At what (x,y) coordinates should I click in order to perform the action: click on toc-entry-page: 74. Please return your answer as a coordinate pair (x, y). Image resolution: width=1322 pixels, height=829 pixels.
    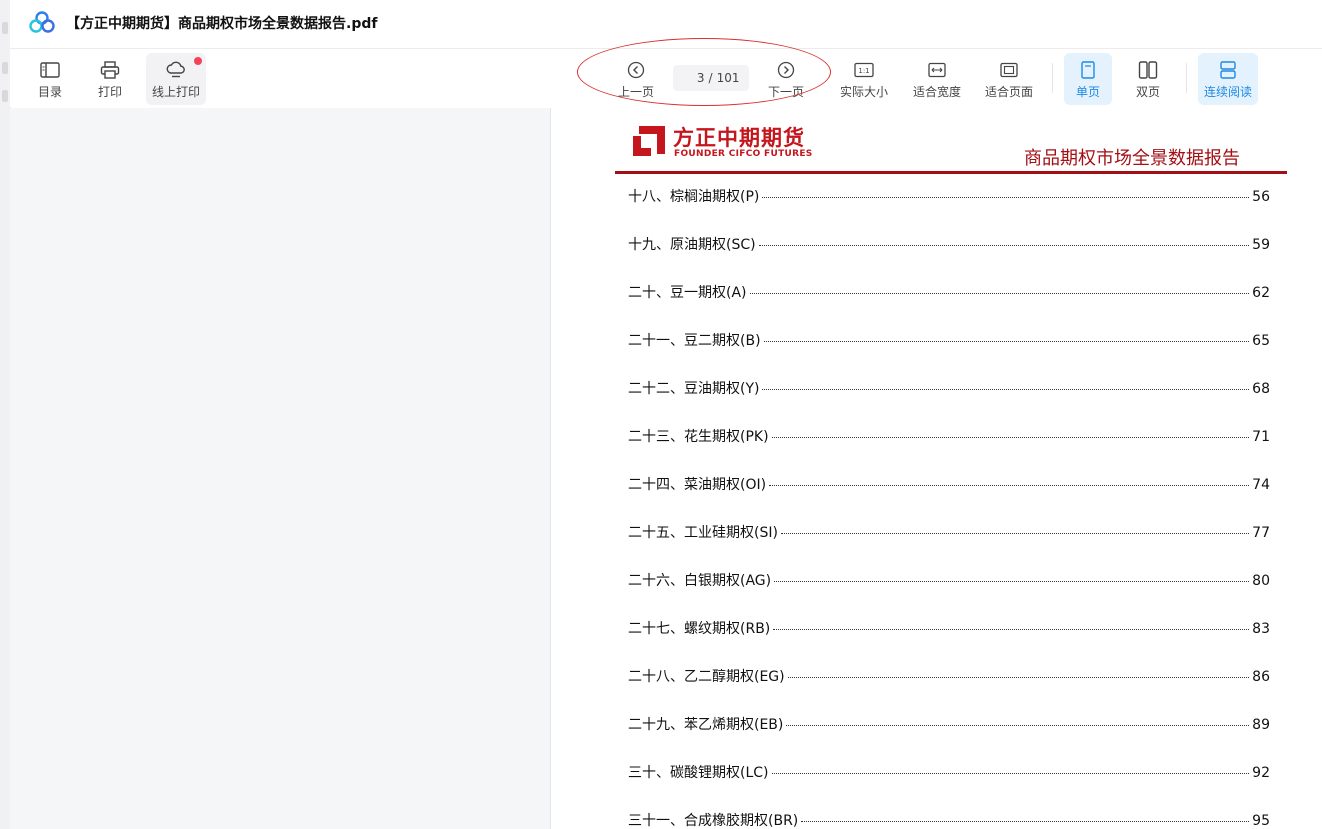
    Looking at the image, I should click on (1261, 485).